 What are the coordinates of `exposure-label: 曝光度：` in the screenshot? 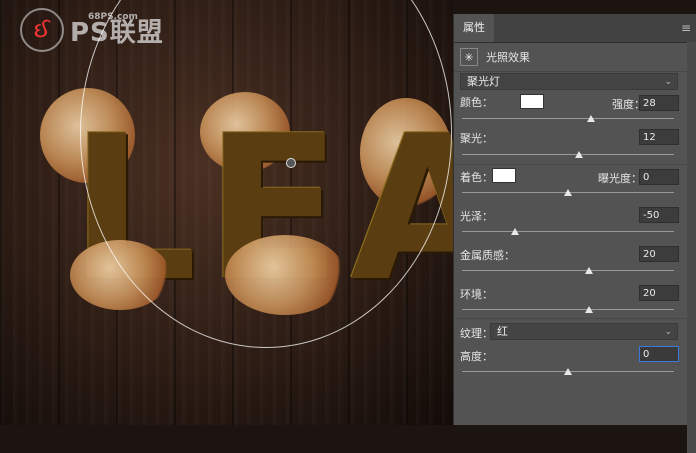 It's located at (620, 178).